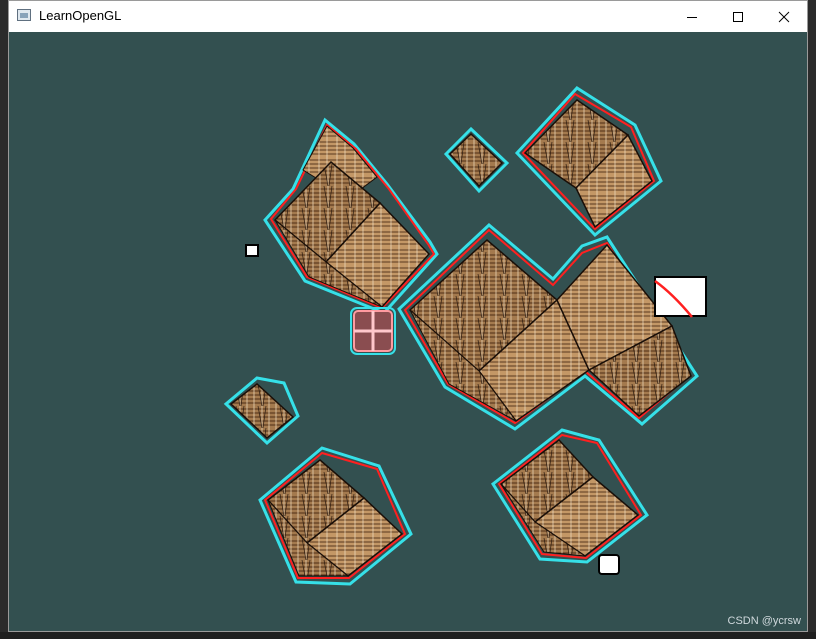 This screenshot has height=639, width=816. Describe the element at coordinates (24, 15) in the screenshot. I see `app-window-icon` at that location.